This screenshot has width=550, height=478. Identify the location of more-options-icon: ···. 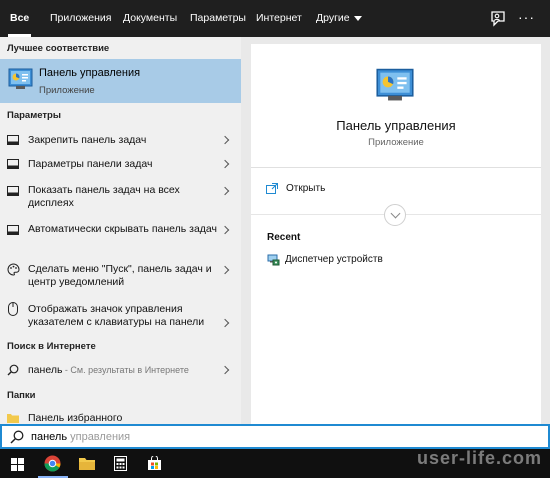
(526, 19).